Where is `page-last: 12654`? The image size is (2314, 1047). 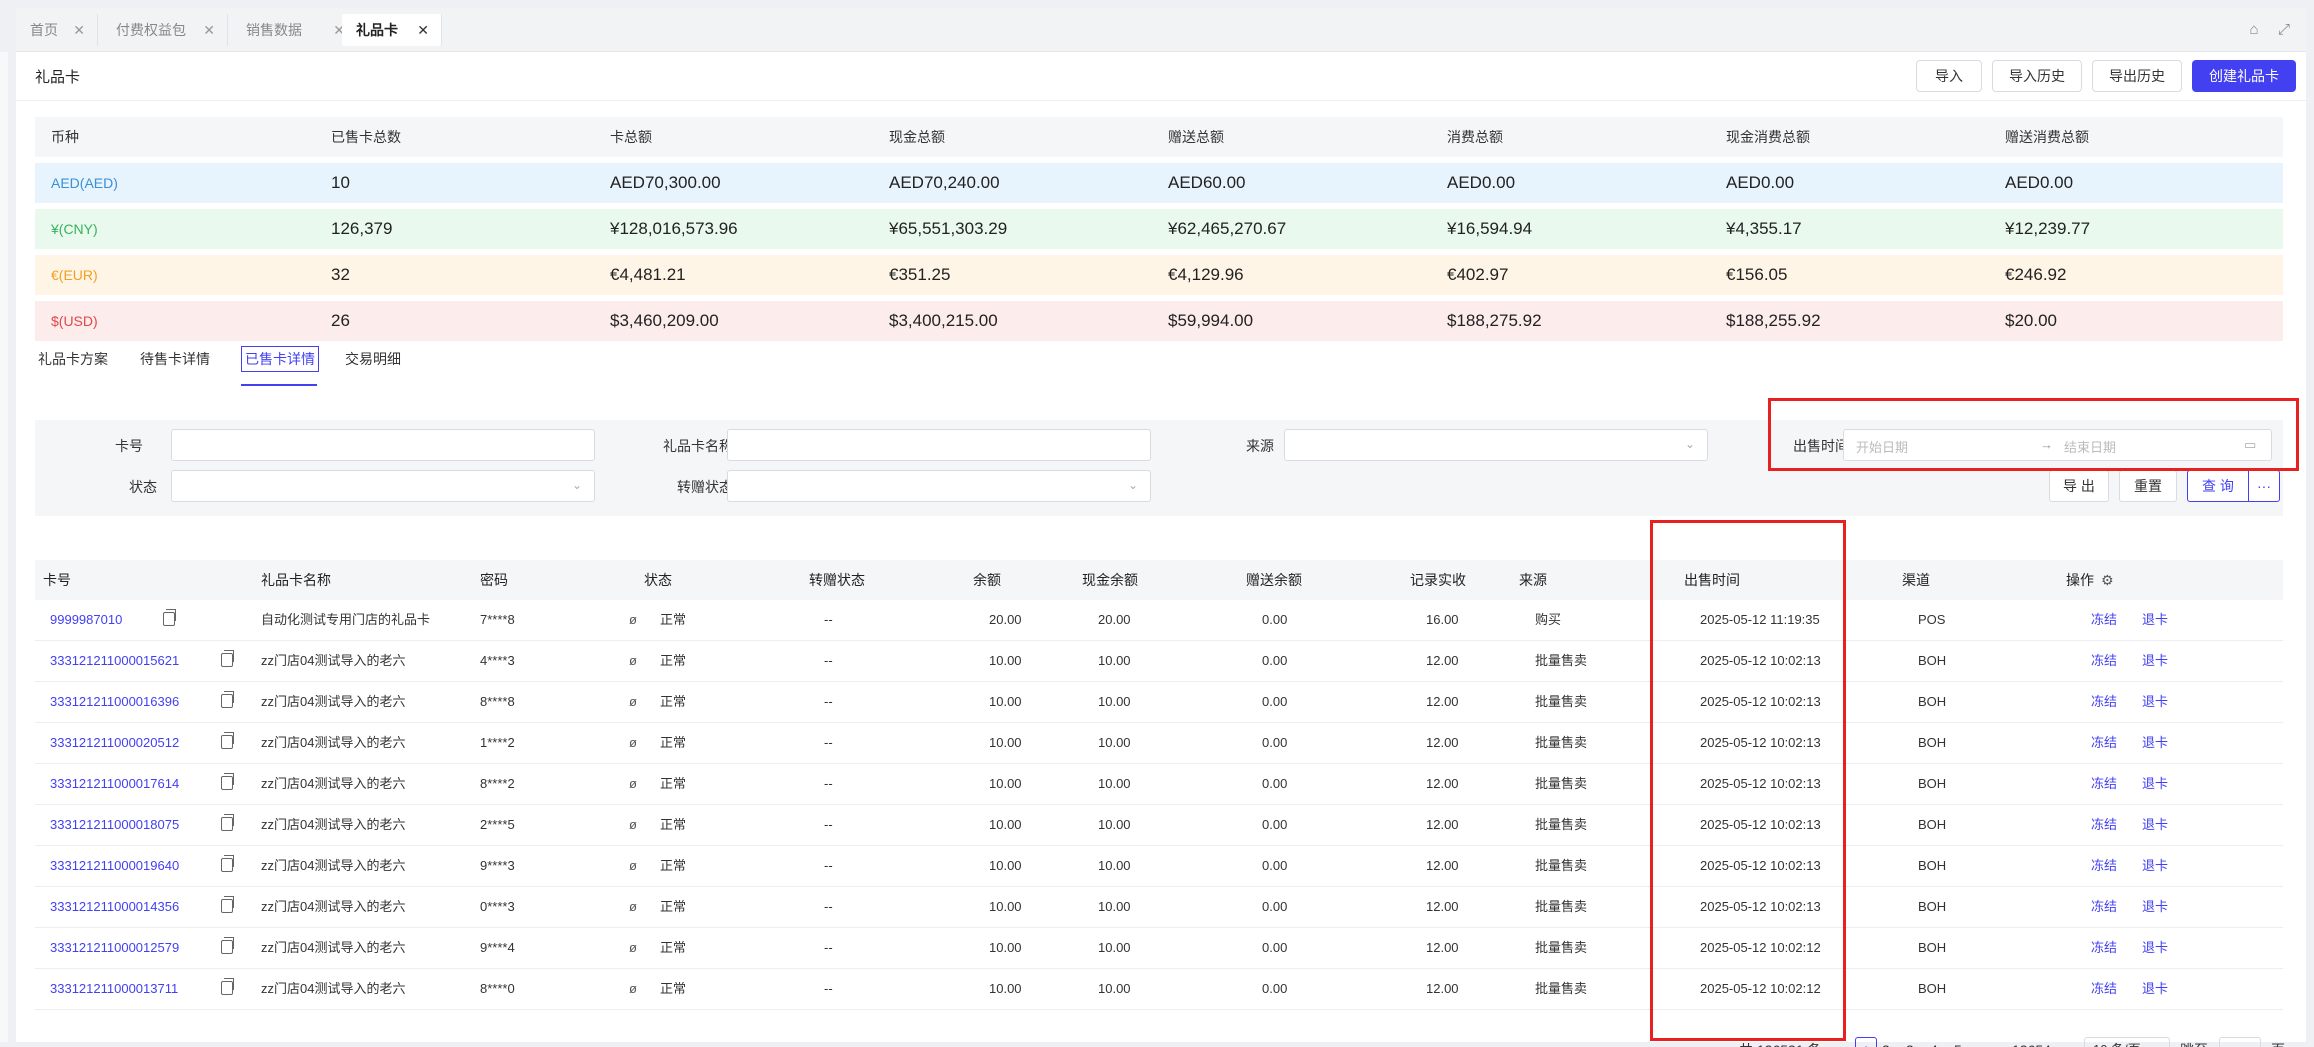
page-last: 12654 is located at coordinates (2031, 1042).